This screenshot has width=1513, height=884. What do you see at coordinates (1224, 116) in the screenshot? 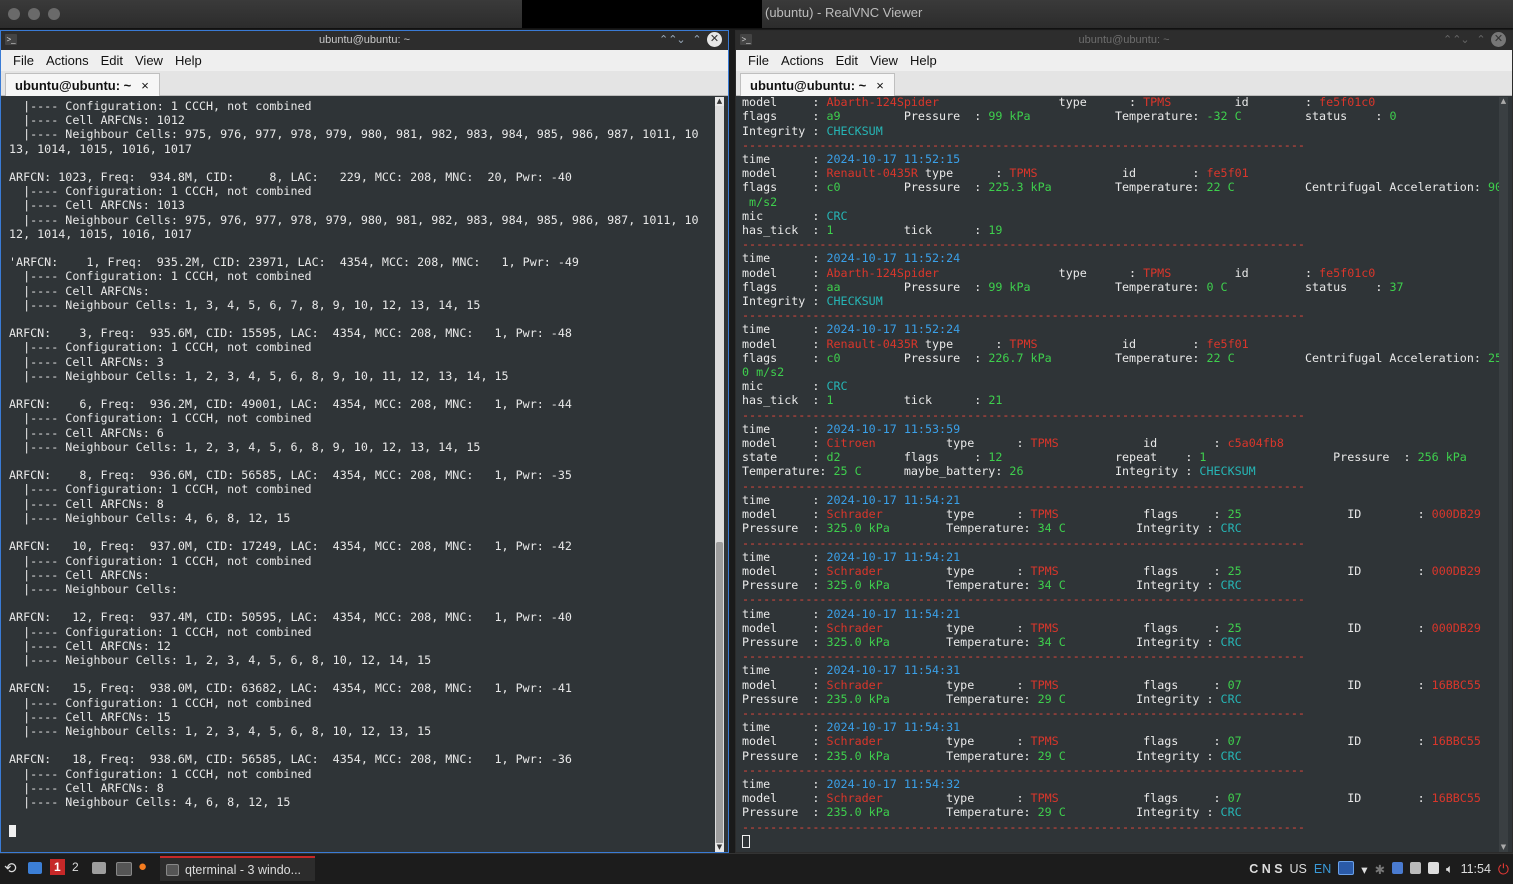
I see `tpms-value: -32 C` at bounding box center [1224, 116].